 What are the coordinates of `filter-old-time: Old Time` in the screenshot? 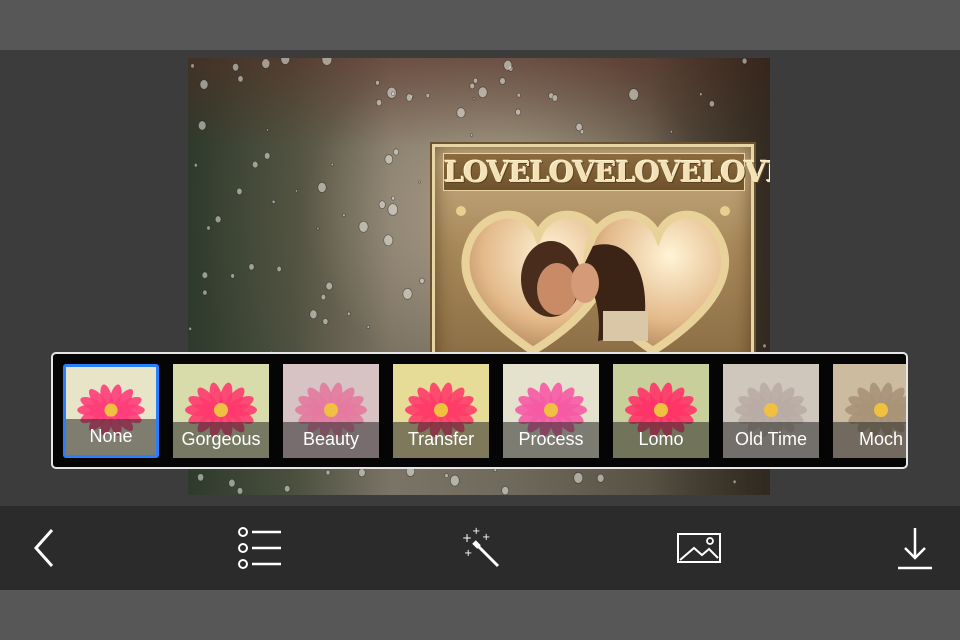 It's located at (771, 411).